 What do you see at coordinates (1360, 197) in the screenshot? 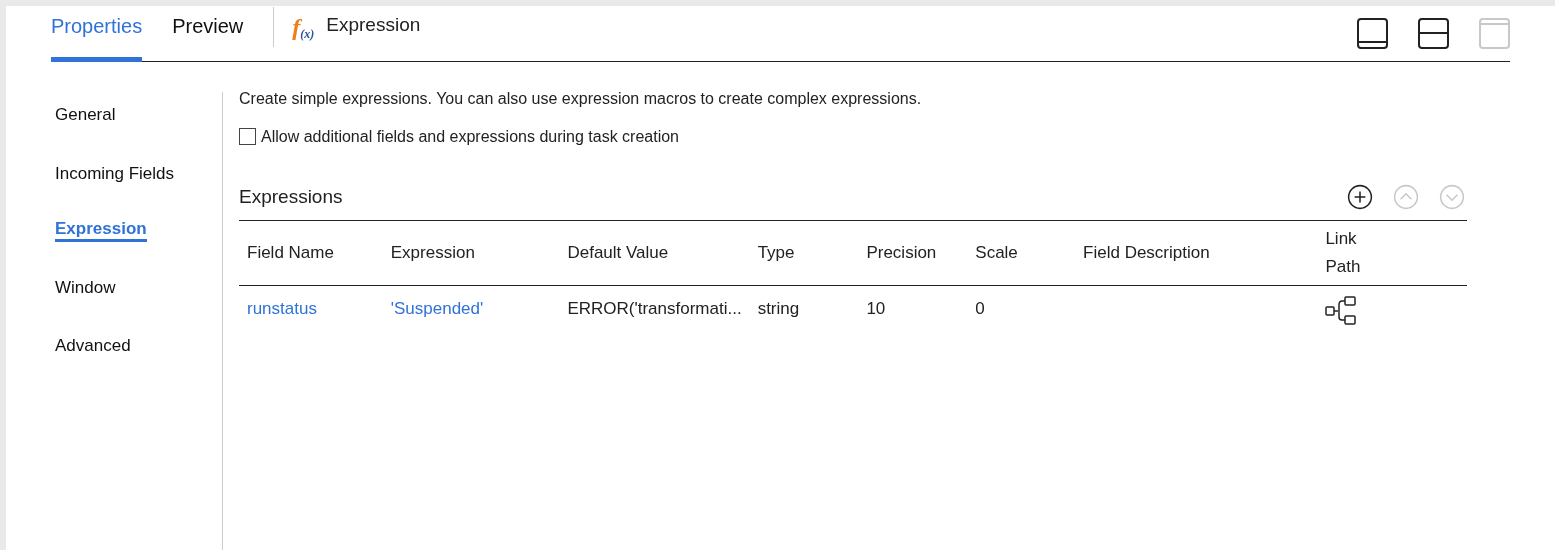
I see `add-icon` at bounding box center [1360, 197].